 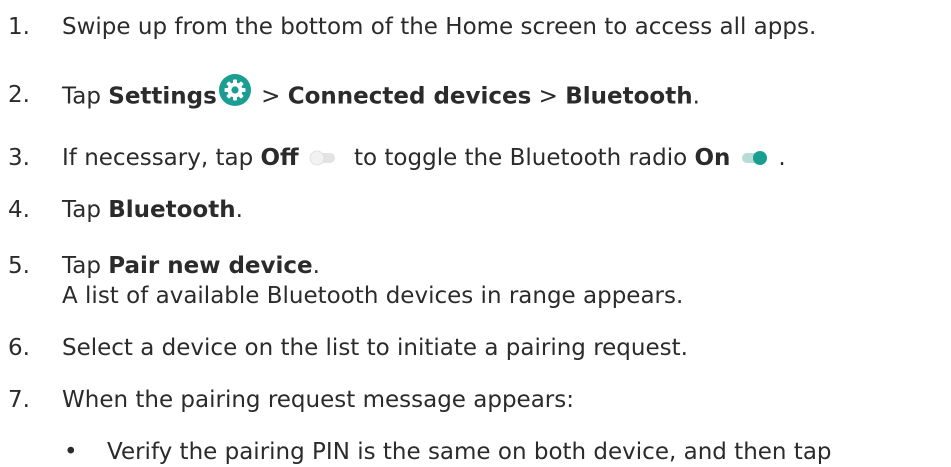 What do you see at coordinates (754, 159) in the screenshot?
I see `toggle-on-icon` at bounding box center [754, 159].